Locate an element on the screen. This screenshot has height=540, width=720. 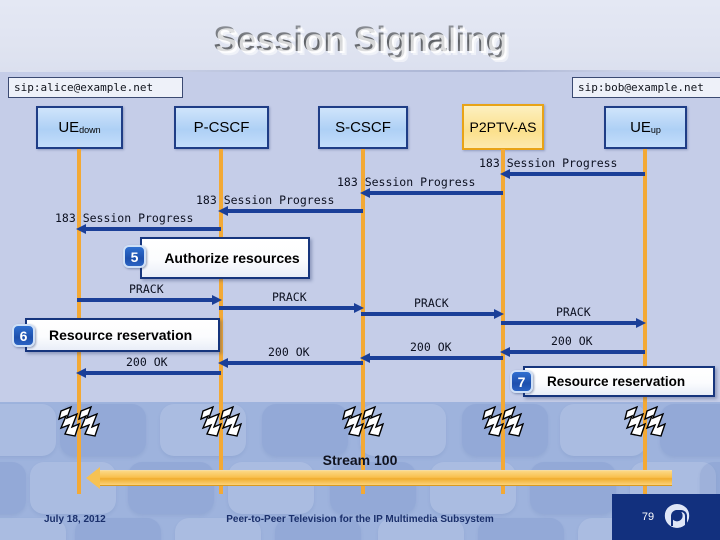
arrow-183-uedown-to-pcscf is located at coordinates (148, 229).